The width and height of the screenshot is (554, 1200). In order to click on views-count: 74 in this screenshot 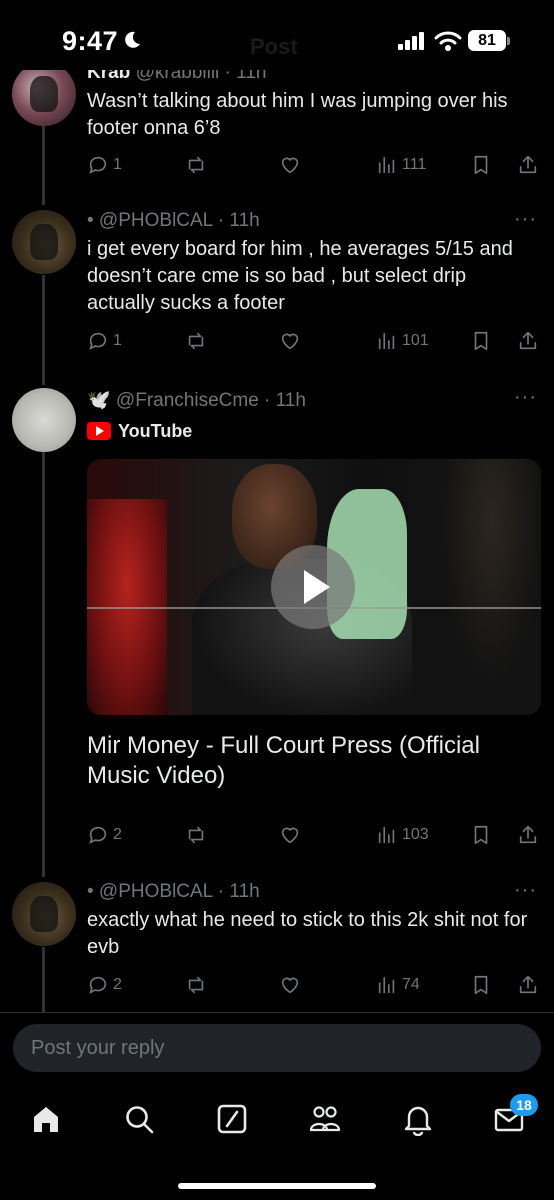, I will do `click(411, 984)`.